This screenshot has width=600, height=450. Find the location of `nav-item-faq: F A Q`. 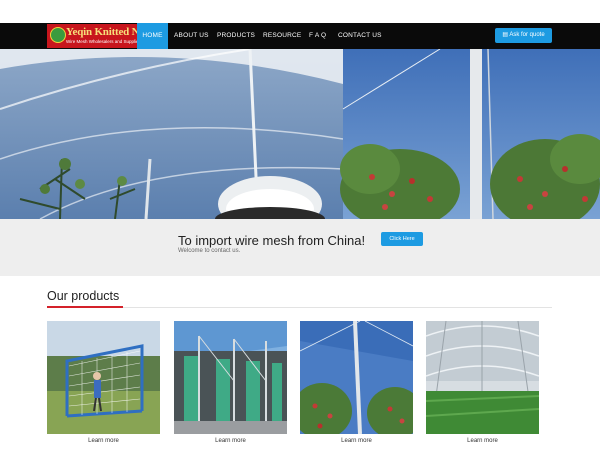

nav-item-faq: F A Q is located at coordinates (317, 36).